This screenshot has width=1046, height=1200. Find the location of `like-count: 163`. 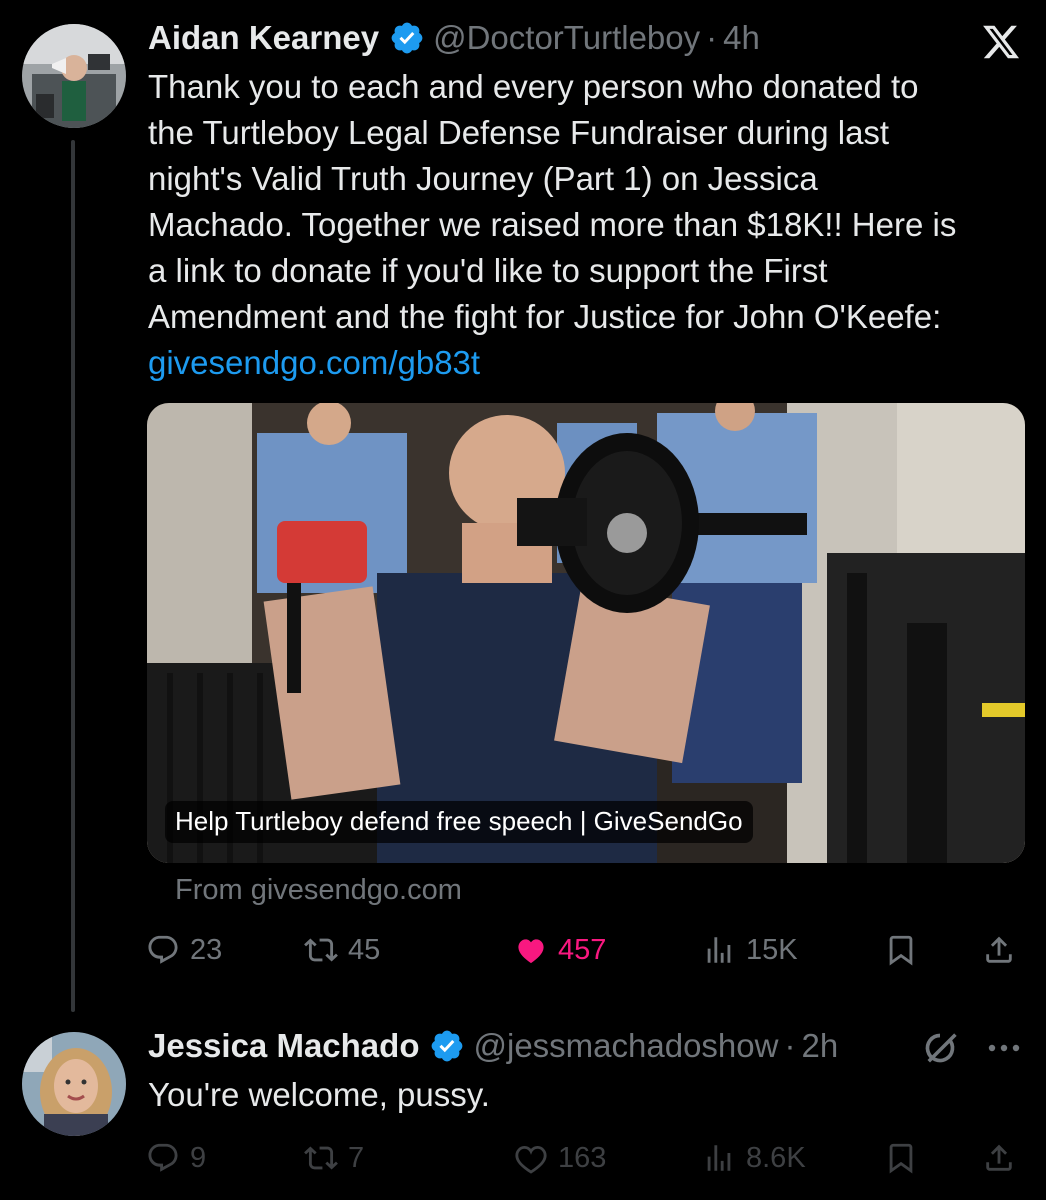

like-count: 163 is located at coordinates (582, 1157).